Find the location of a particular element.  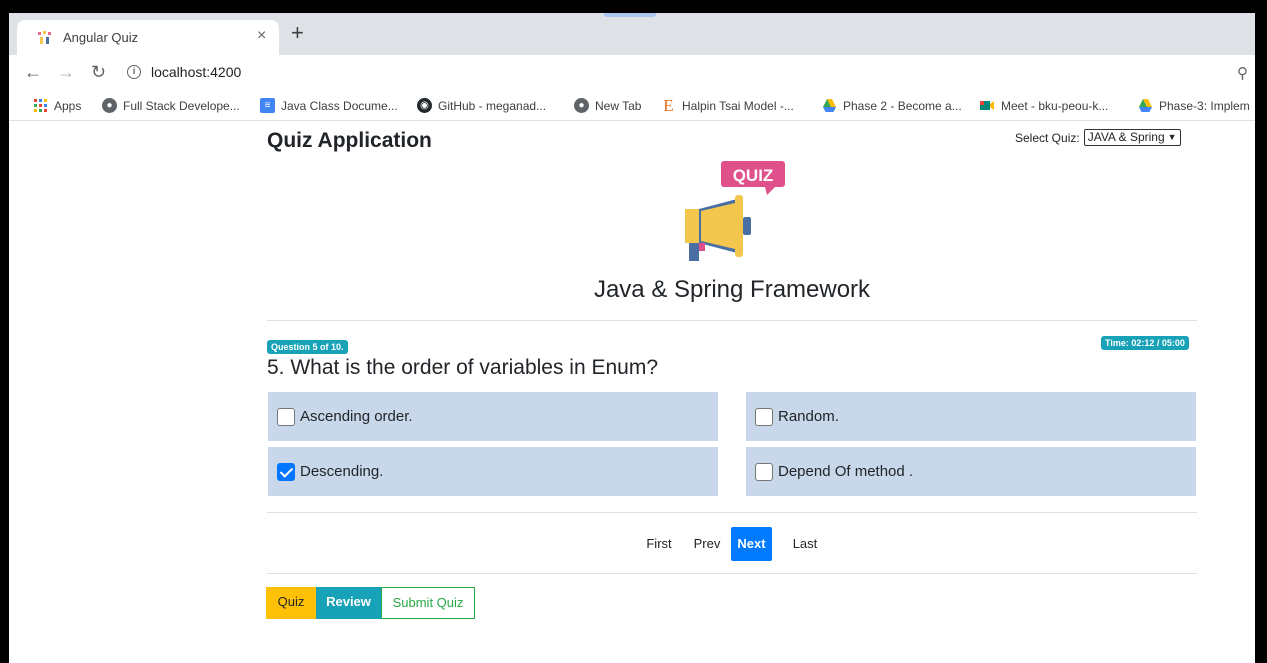

question-progress-badge: Question 5 of 10. is located at coordinates (307, 347).